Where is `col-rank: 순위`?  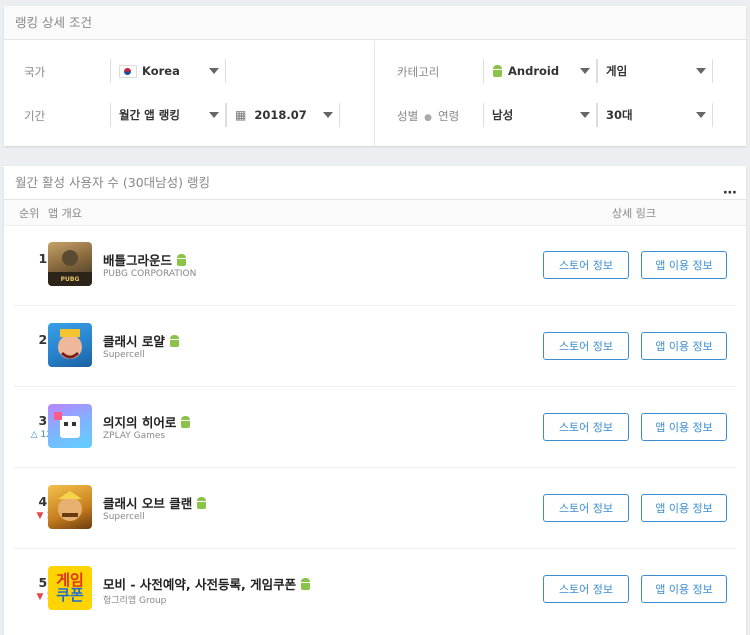
col-rank: 순위 is located at coordinates (29, 213).